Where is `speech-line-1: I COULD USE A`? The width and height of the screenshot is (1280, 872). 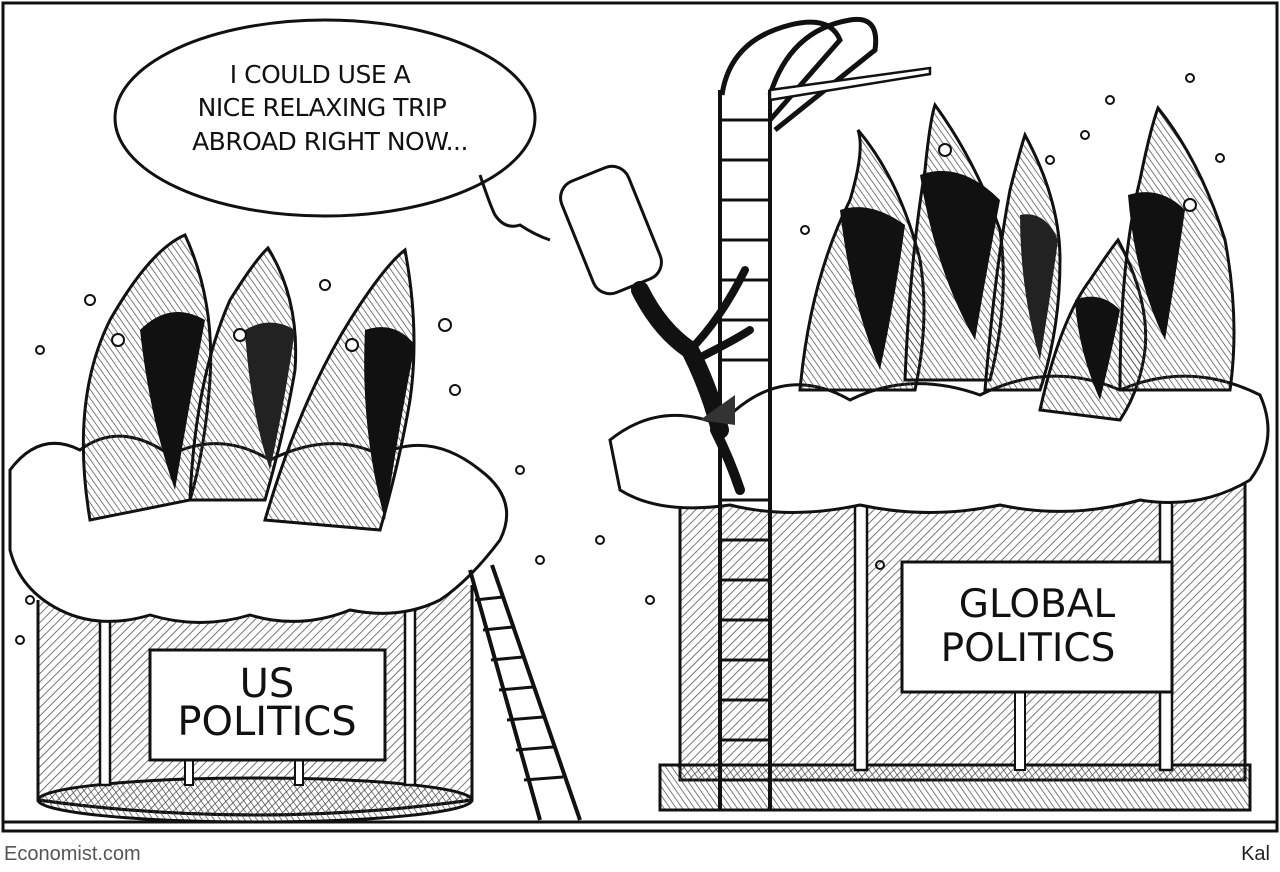 speech-line-1: I COULD USE A is located at coordinates (320, 74).